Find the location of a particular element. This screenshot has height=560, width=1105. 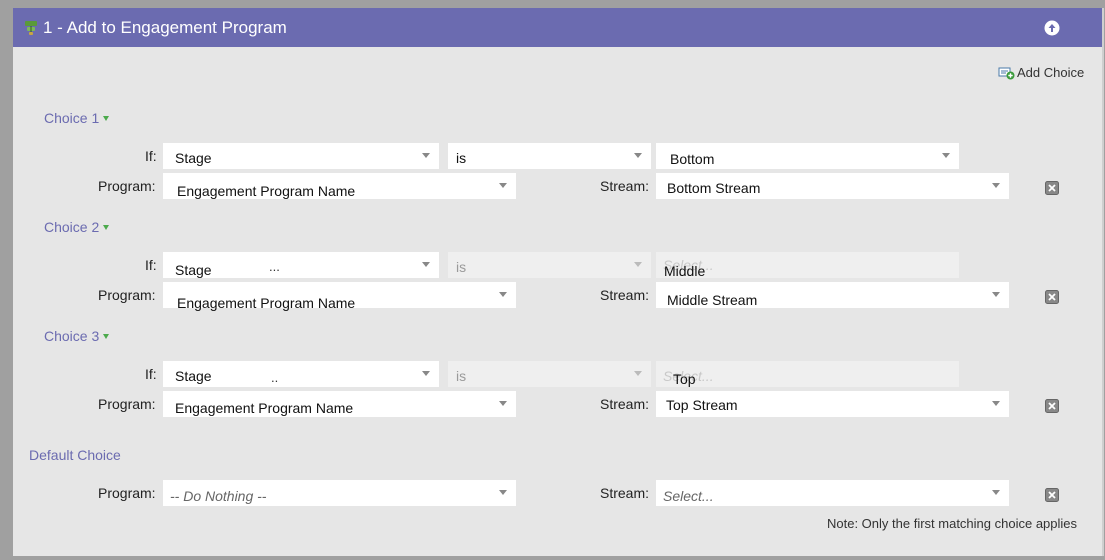

choice-3-toggle: Choice 3 is located at coordinates (77, 336).